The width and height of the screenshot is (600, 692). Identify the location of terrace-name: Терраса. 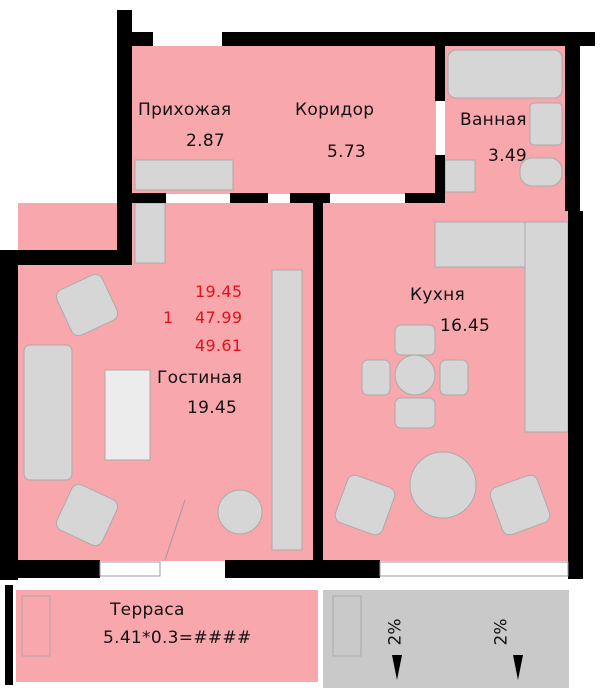
(147, 610).